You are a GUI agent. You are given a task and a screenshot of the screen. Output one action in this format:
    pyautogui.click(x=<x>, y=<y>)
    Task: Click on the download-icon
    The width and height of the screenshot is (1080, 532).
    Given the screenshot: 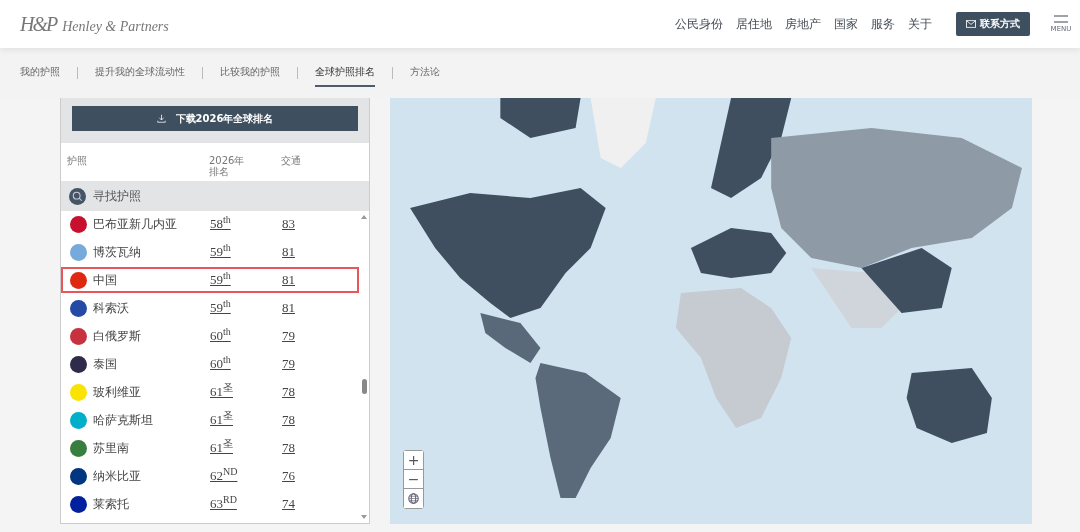 What is the action you would take?
    pyautogui.click(x=161, y=118)
    